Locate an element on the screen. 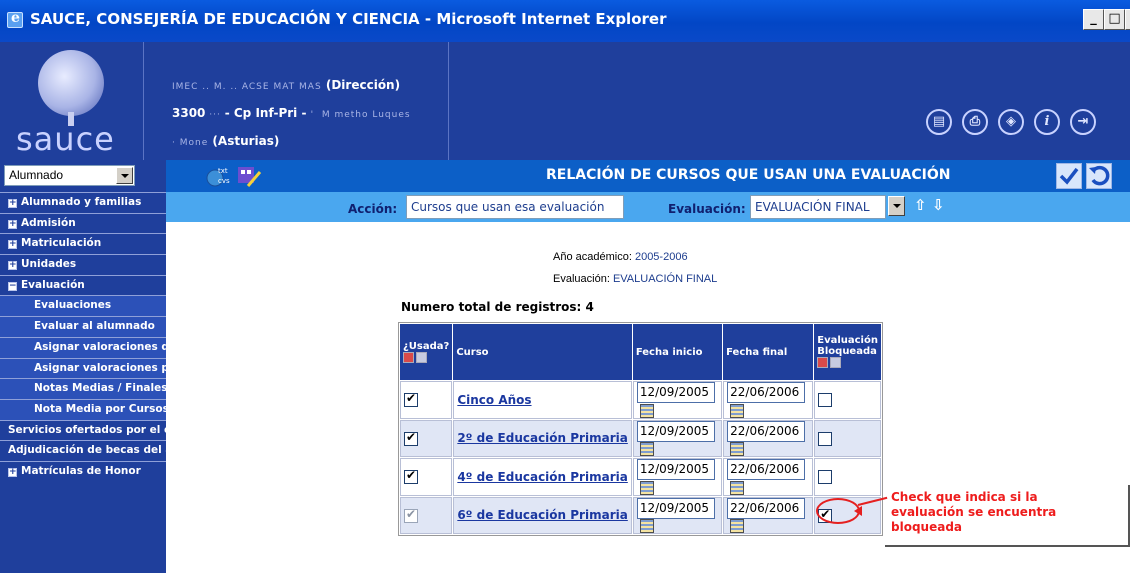  course-link: 6º de Educación Primaria is located at coordinates (542, 515).